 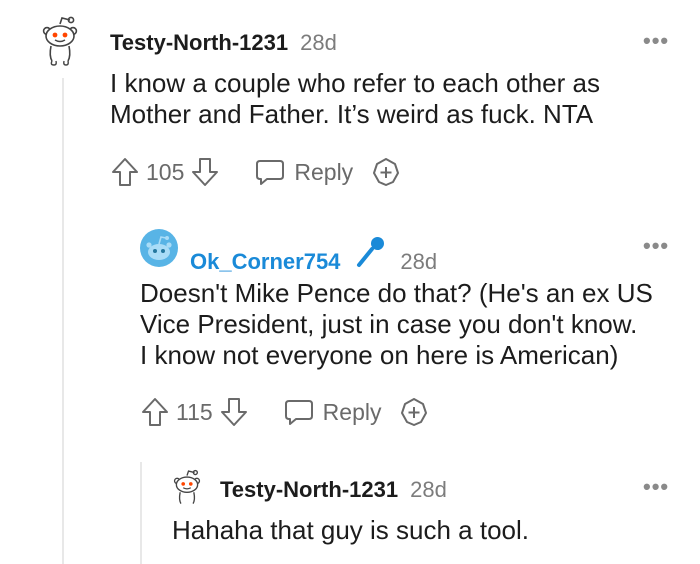 I want to click on vote-group: 115, so click(x=194, y=412).